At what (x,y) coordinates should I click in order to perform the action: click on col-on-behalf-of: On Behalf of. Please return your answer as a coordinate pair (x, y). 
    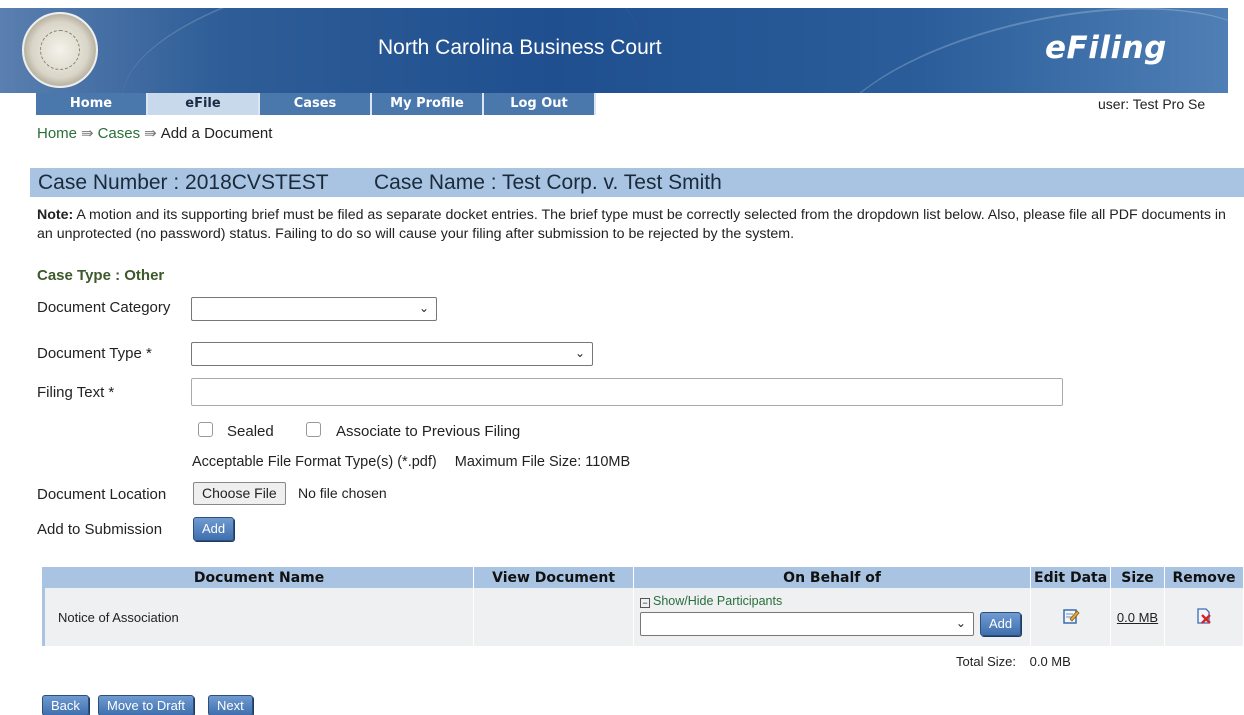
    Looking at the image, I should click on (832, 577).